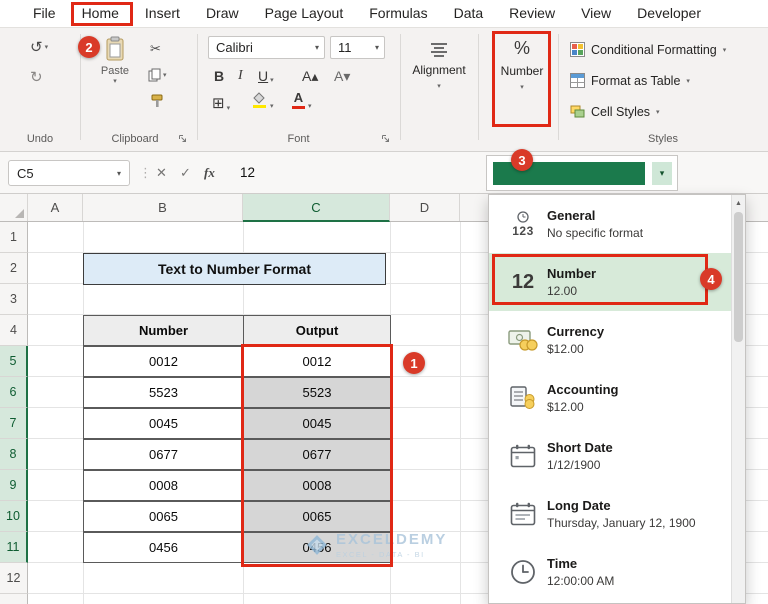 This screenshot has width=768, height=604. Describe the element at coordinates (163, 485) in the screenshot. I see `cell-b9: 0008` at that location.